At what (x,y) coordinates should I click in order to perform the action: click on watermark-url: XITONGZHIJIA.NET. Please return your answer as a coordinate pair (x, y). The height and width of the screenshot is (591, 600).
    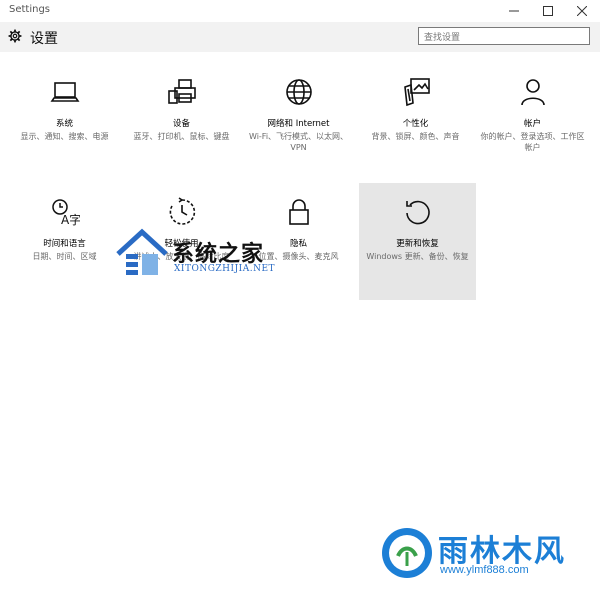
    Looking at the image, I should click on (225, 269).